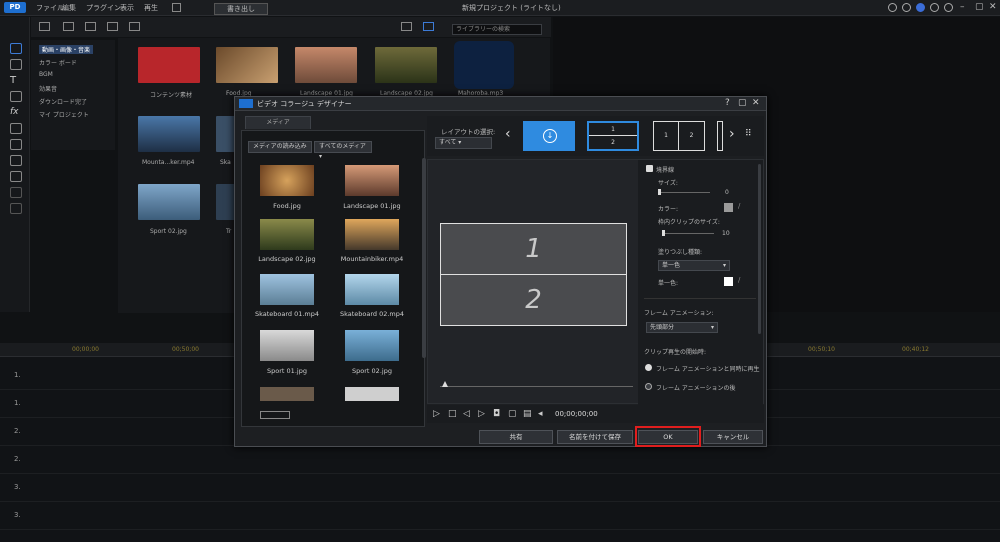  What do you see at coordinates (452, 414) in the screenshot?
I see `stop-icon: □` at bounding box center [452, 414].